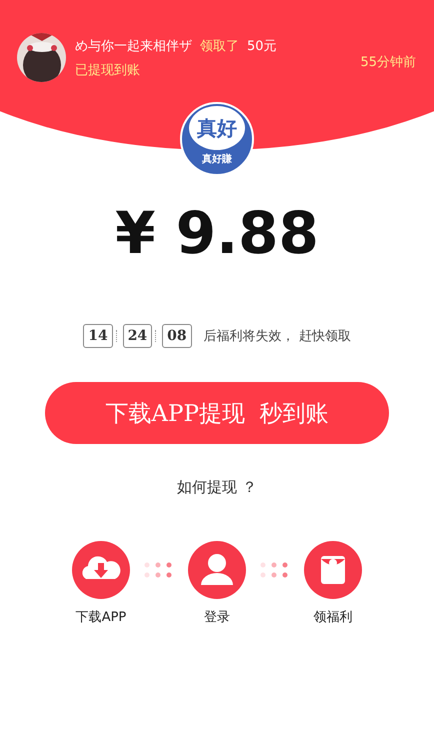 The height and width of the screenshot is (744, 434). What do you see at coordinates (101, 570) in the screenshot?
I see `cloud-download-icon` at bounding box center [101, 570].